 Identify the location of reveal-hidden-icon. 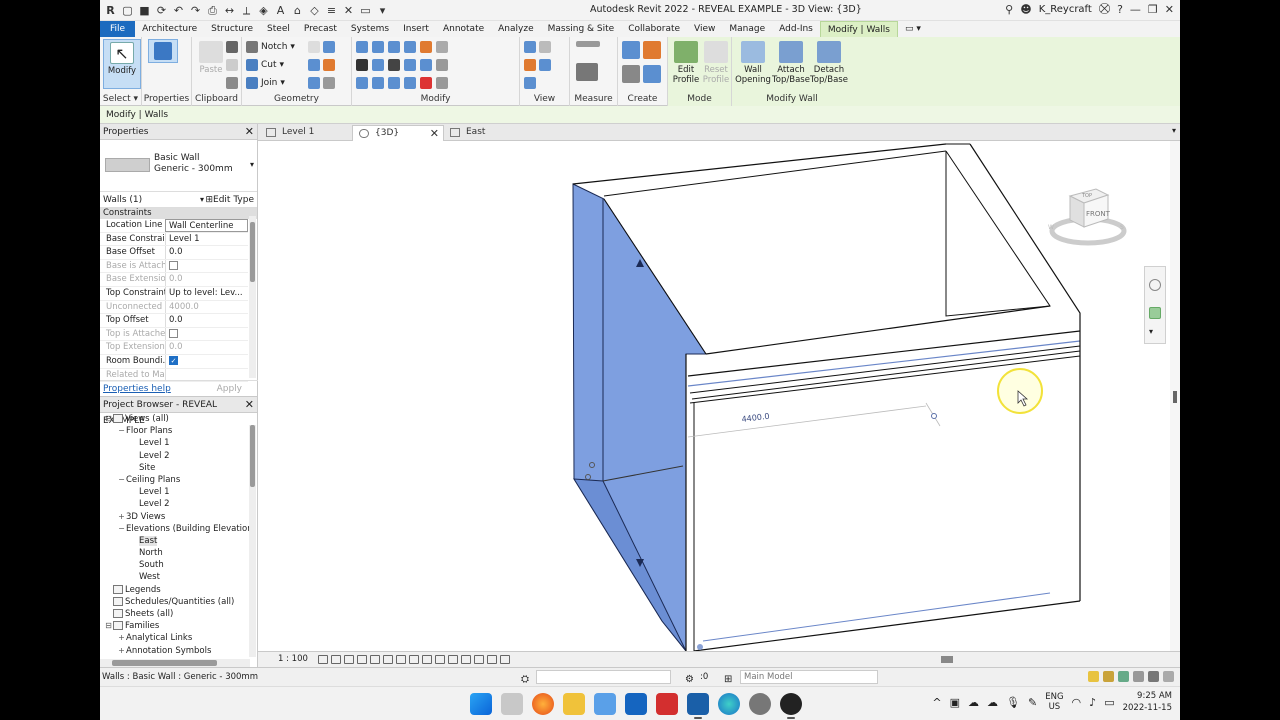
(440, 659).